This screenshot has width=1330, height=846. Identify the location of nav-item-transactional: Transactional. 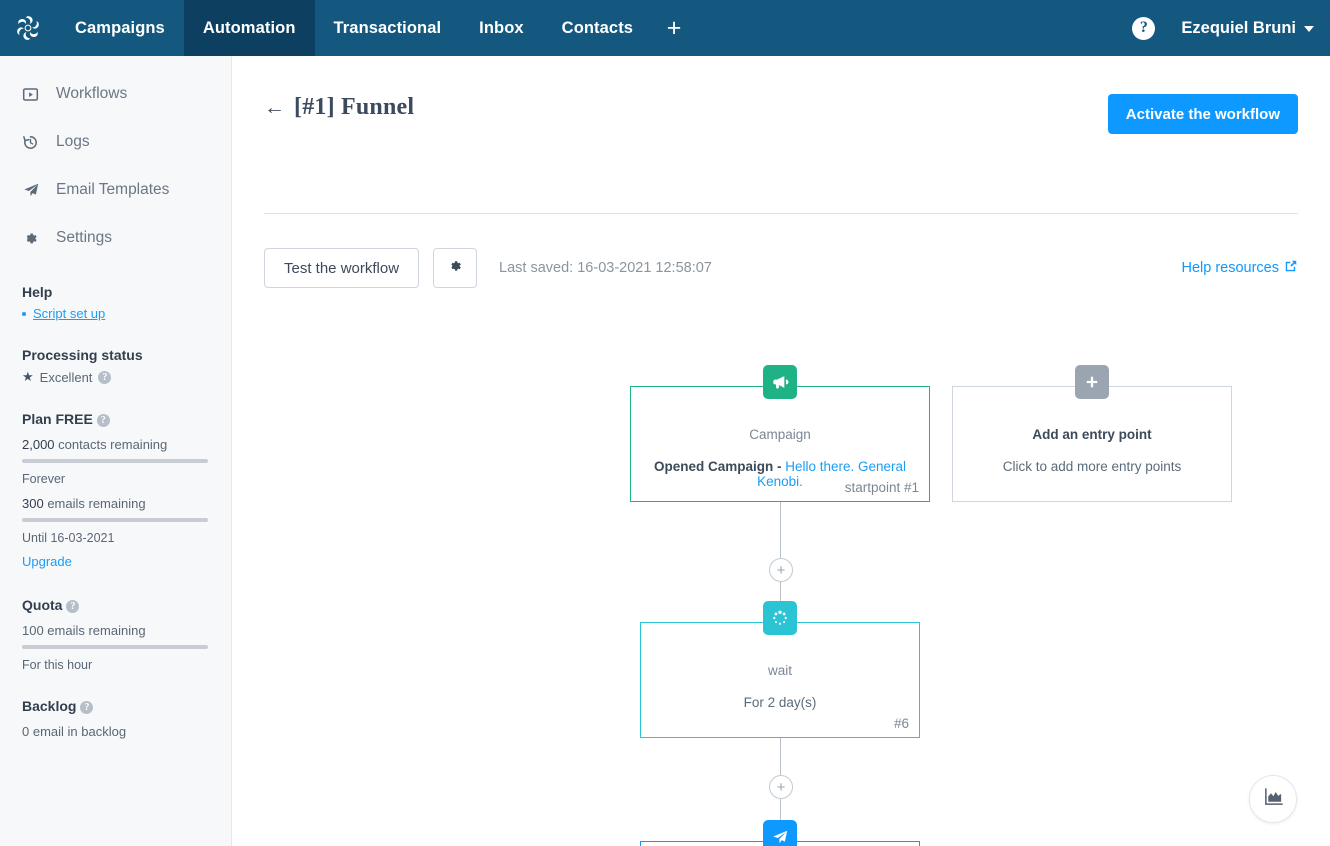
(388, 28).